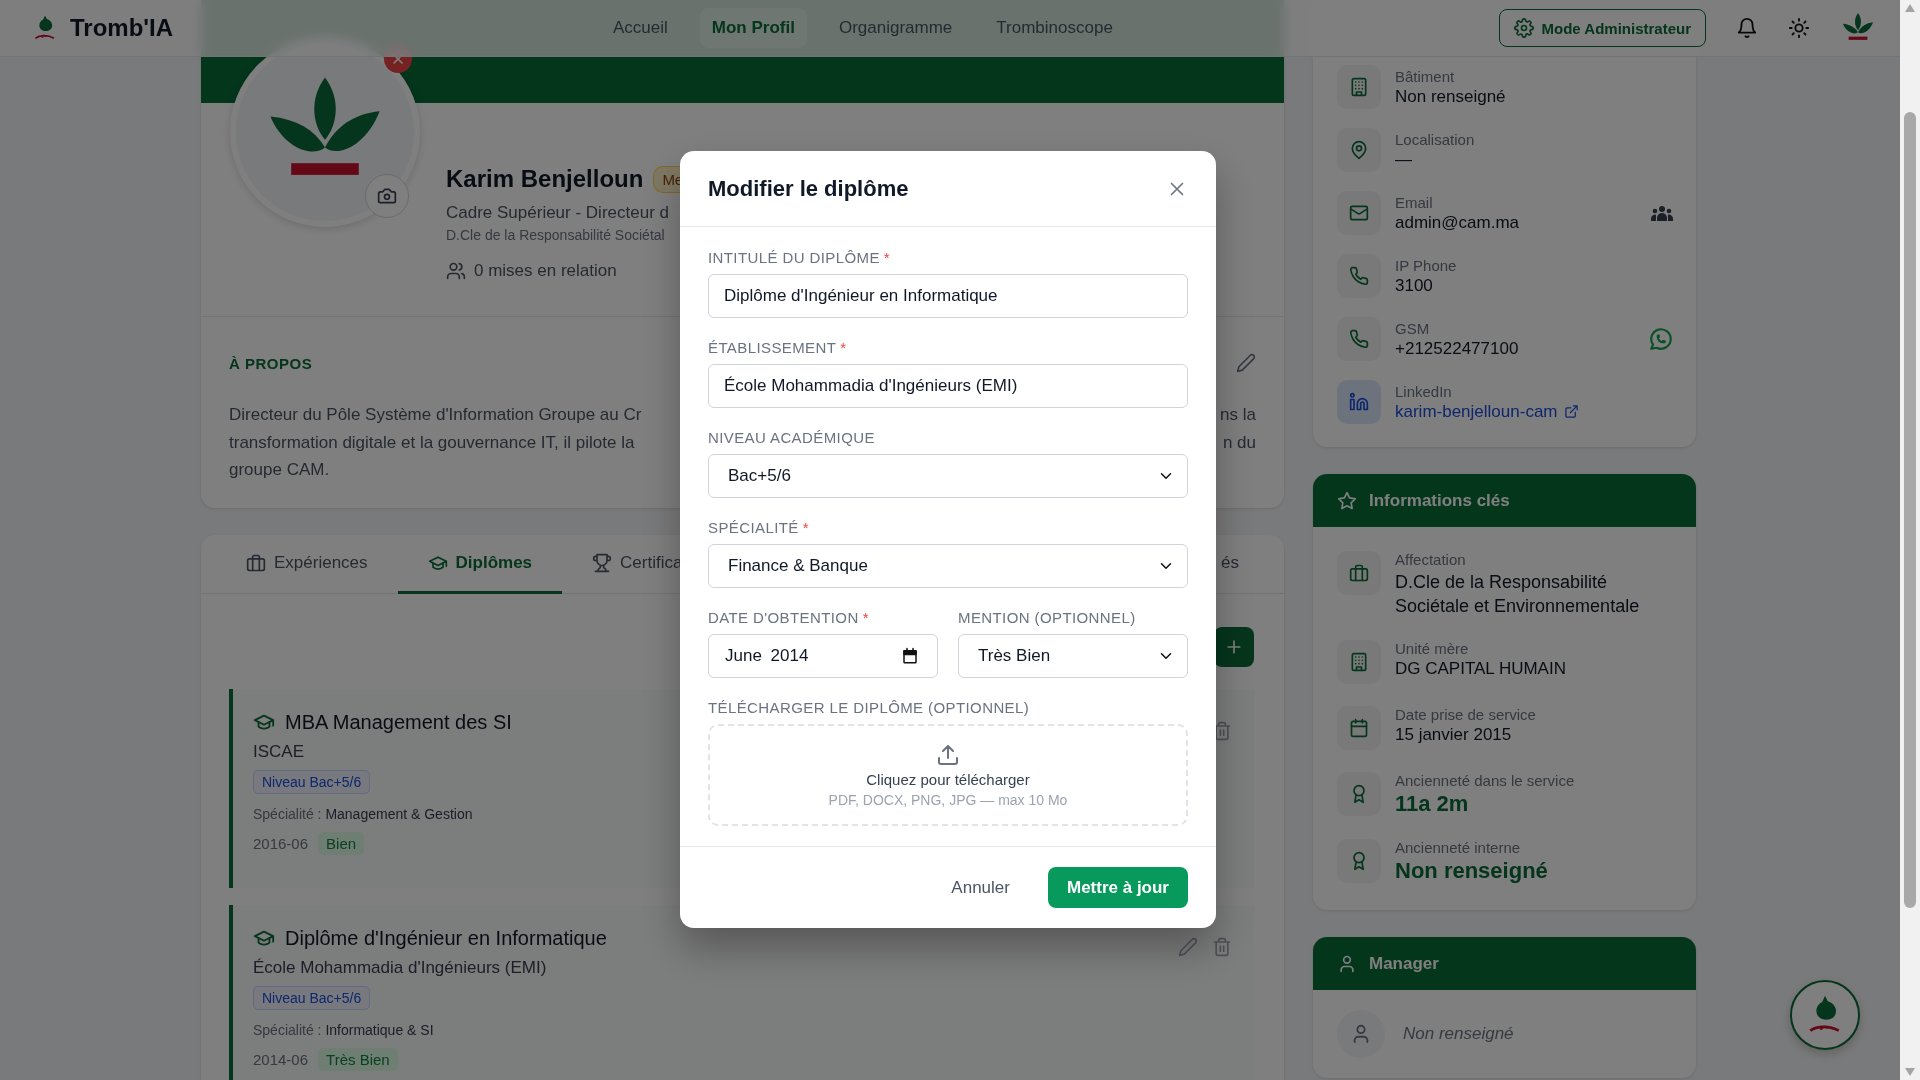 This screenshot has height=1080, width=1920. I want to click on diploma-date: 2014-06, so click(281, 1059).